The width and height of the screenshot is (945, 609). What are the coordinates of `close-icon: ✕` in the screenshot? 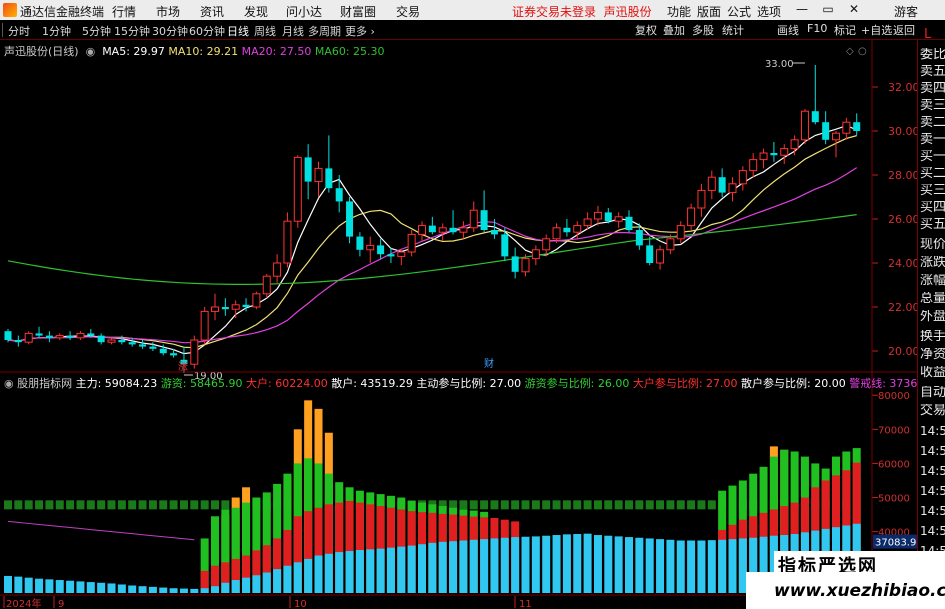 It's located at (854, 10).